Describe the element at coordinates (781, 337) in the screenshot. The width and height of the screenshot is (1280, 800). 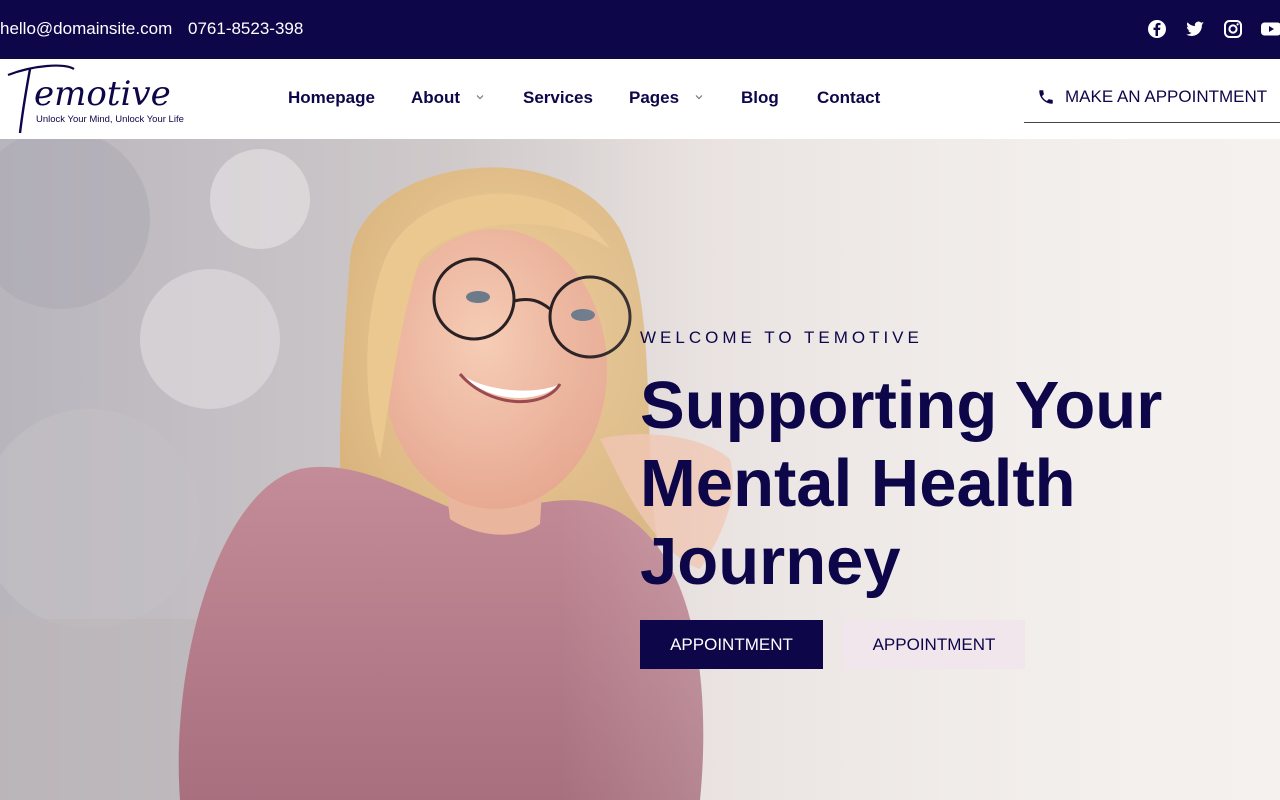
I see `hero-eyebrow: WELCOME TO TEMOTIVE` at that location.